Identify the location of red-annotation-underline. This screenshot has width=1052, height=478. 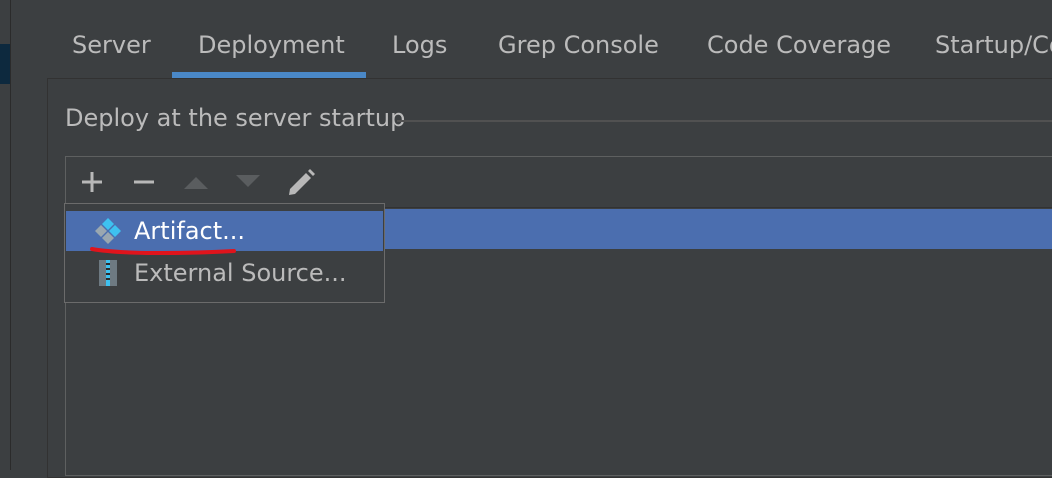
(163, 251).